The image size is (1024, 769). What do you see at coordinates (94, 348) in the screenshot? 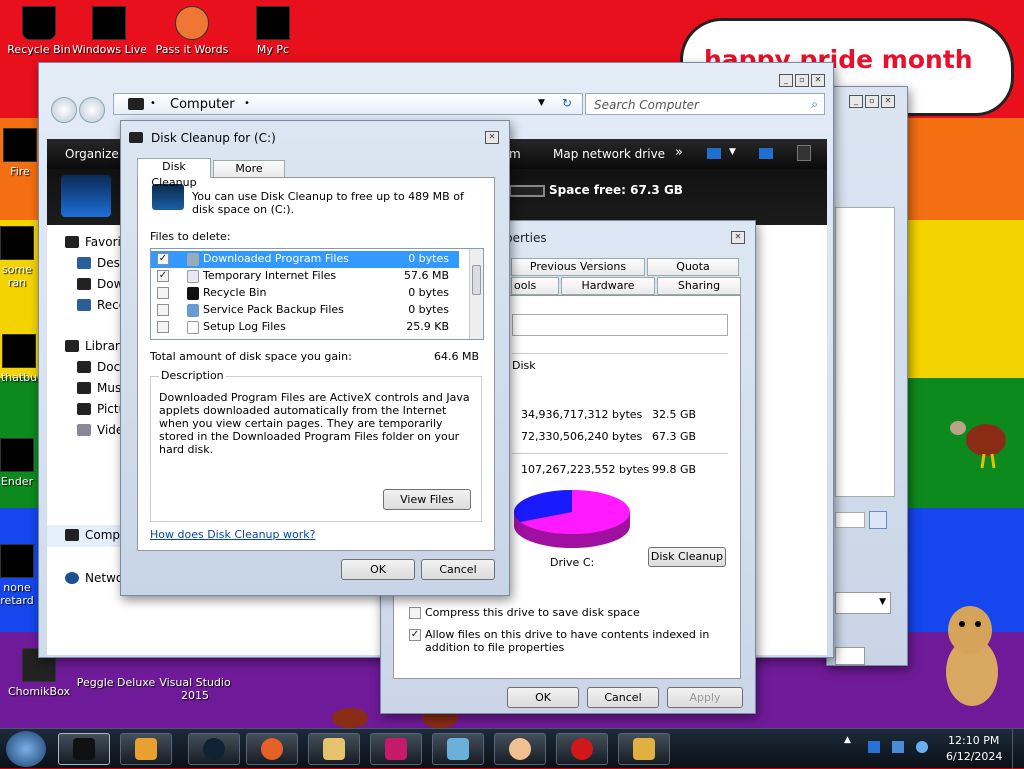
I see `nav-libraries: Librari` at bounding box center [94, 348].